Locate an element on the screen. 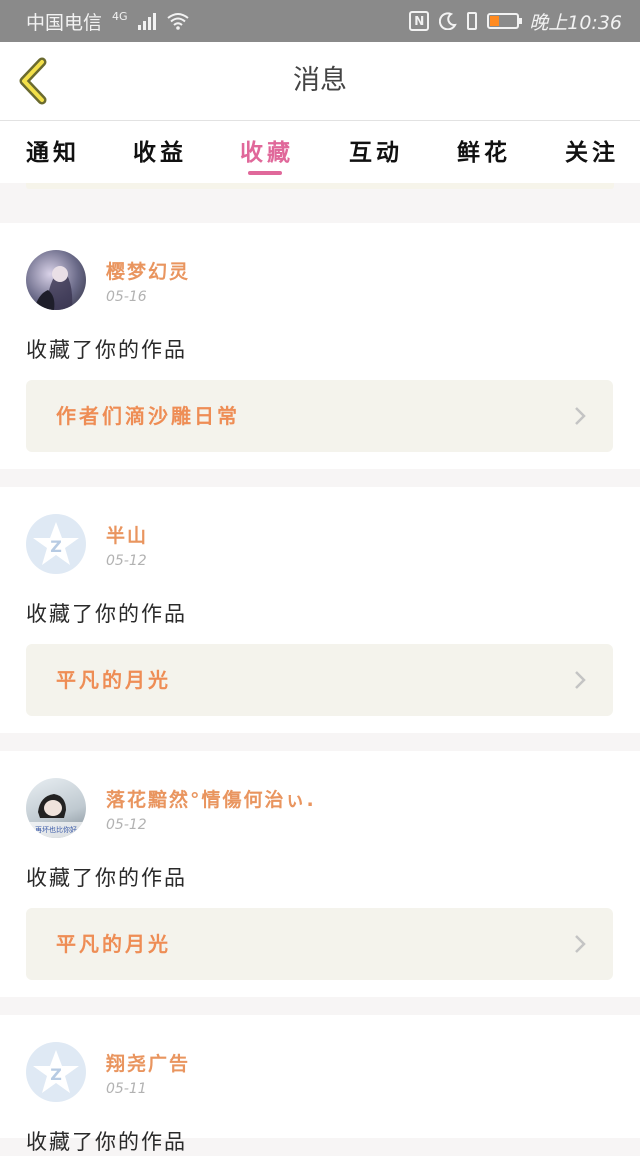 Image resolution: width=640 pixels, height=1156 pixels. username: 半山 is located at coordinates (127, 534).